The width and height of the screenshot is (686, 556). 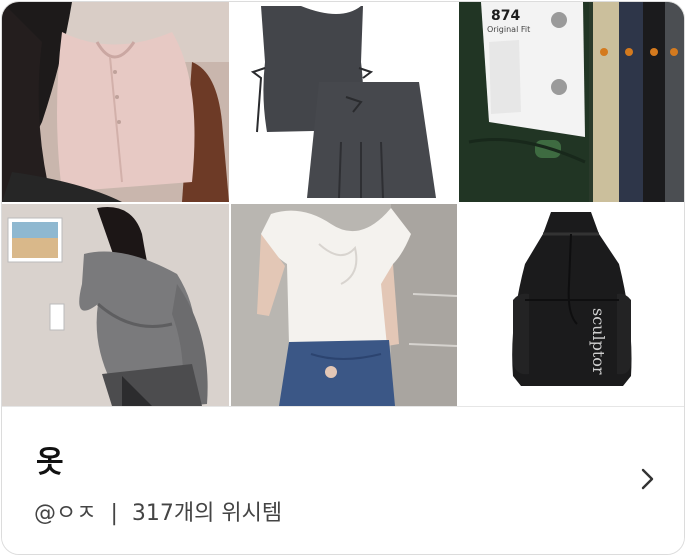 What do you see at coordinates (598, 341) in the screenshot?
I see `bag-brand-text: sculptor` at bounding box center [598, 341].